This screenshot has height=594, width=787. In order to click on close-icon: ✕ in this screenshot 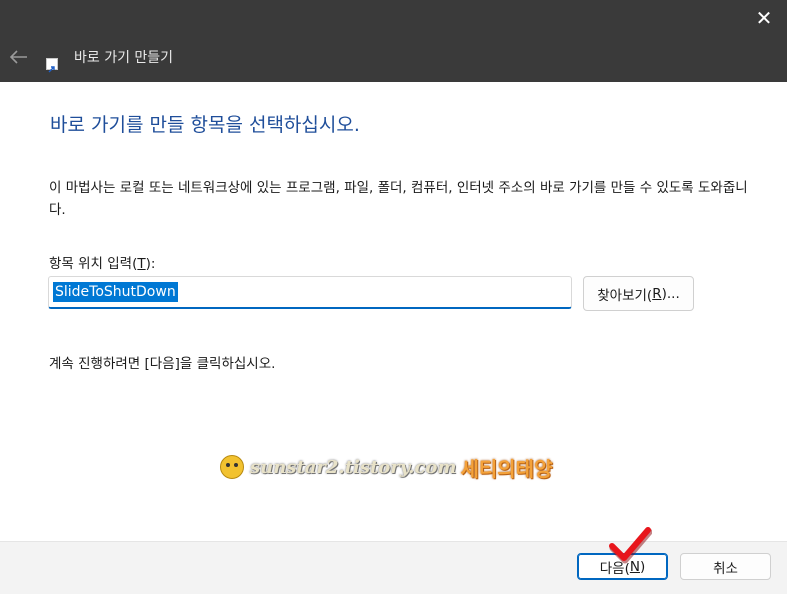, I will do `click(764, 18)`.